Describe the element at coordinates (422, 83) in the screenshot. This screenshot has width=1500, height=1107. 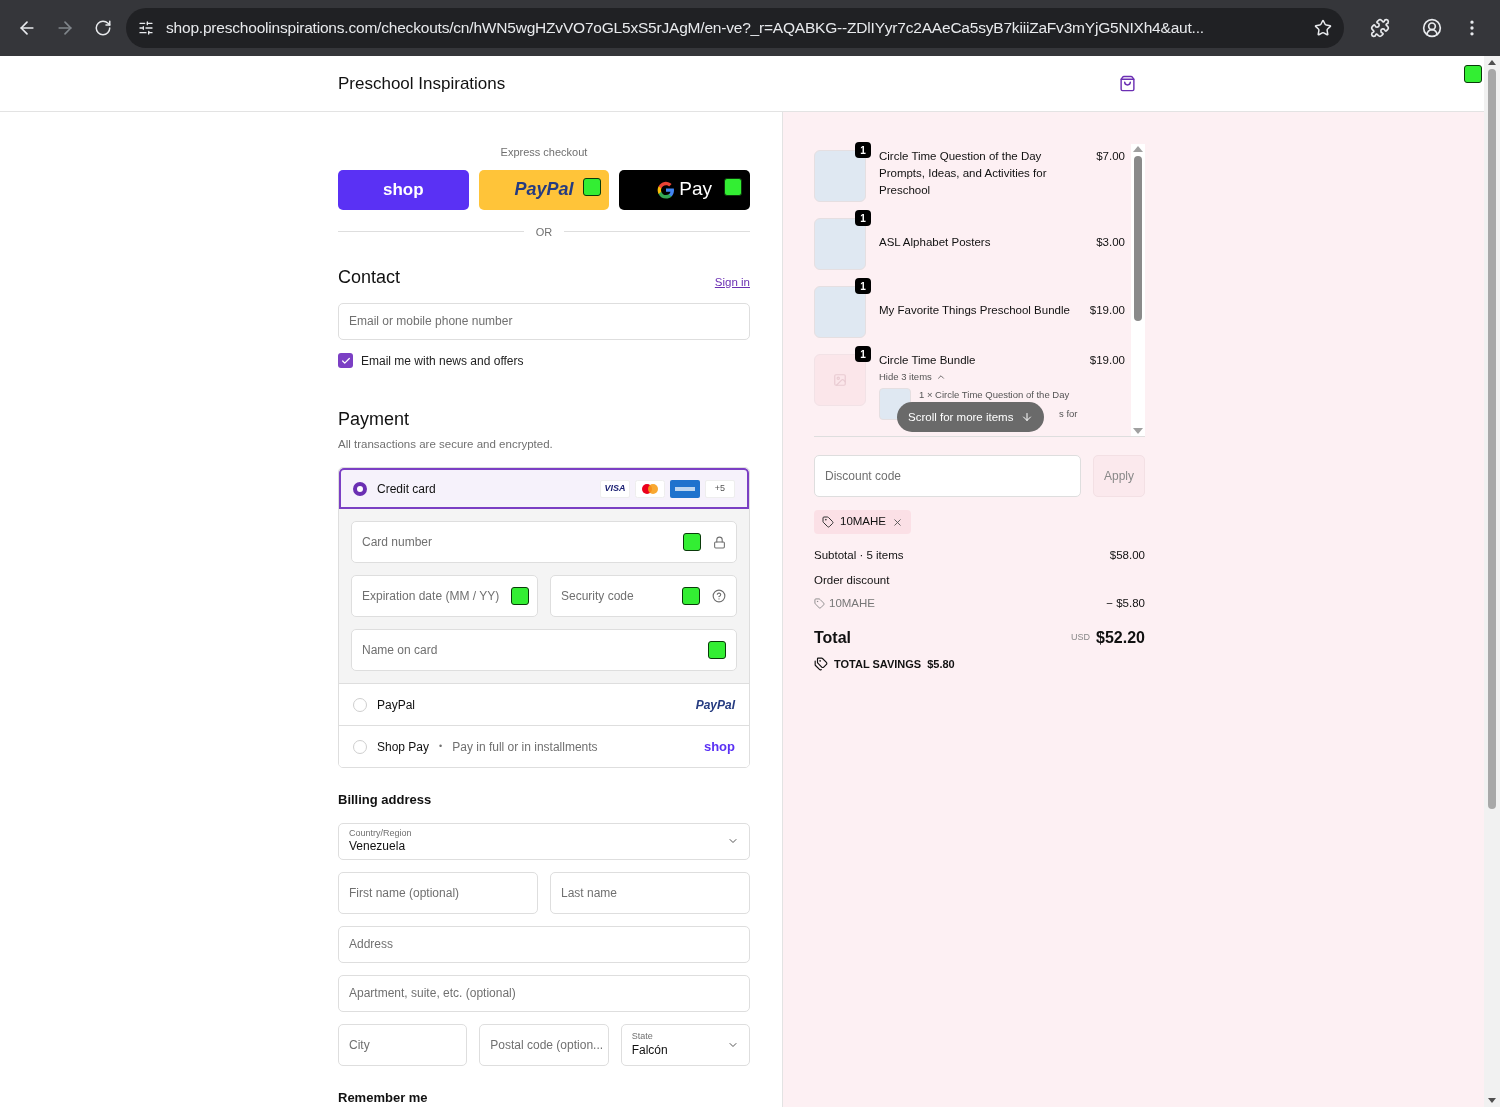
I see `store-name: Preschool Inspirations` at that location.